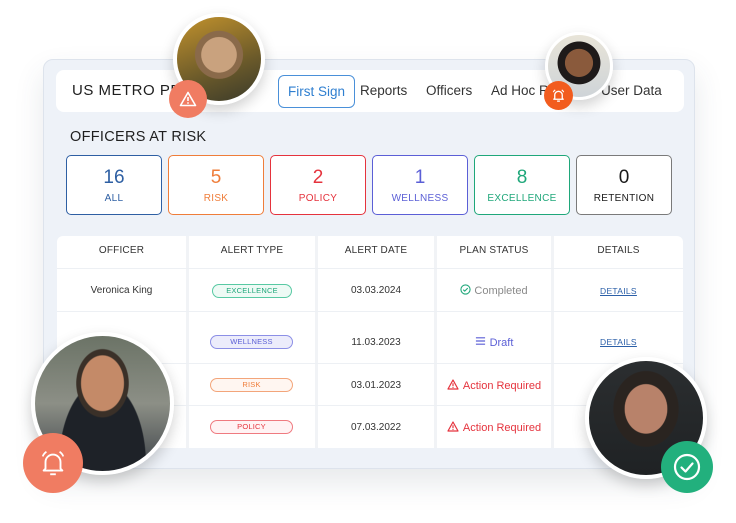  I want to click on plan-status-text: Completed, so click(501, 291).